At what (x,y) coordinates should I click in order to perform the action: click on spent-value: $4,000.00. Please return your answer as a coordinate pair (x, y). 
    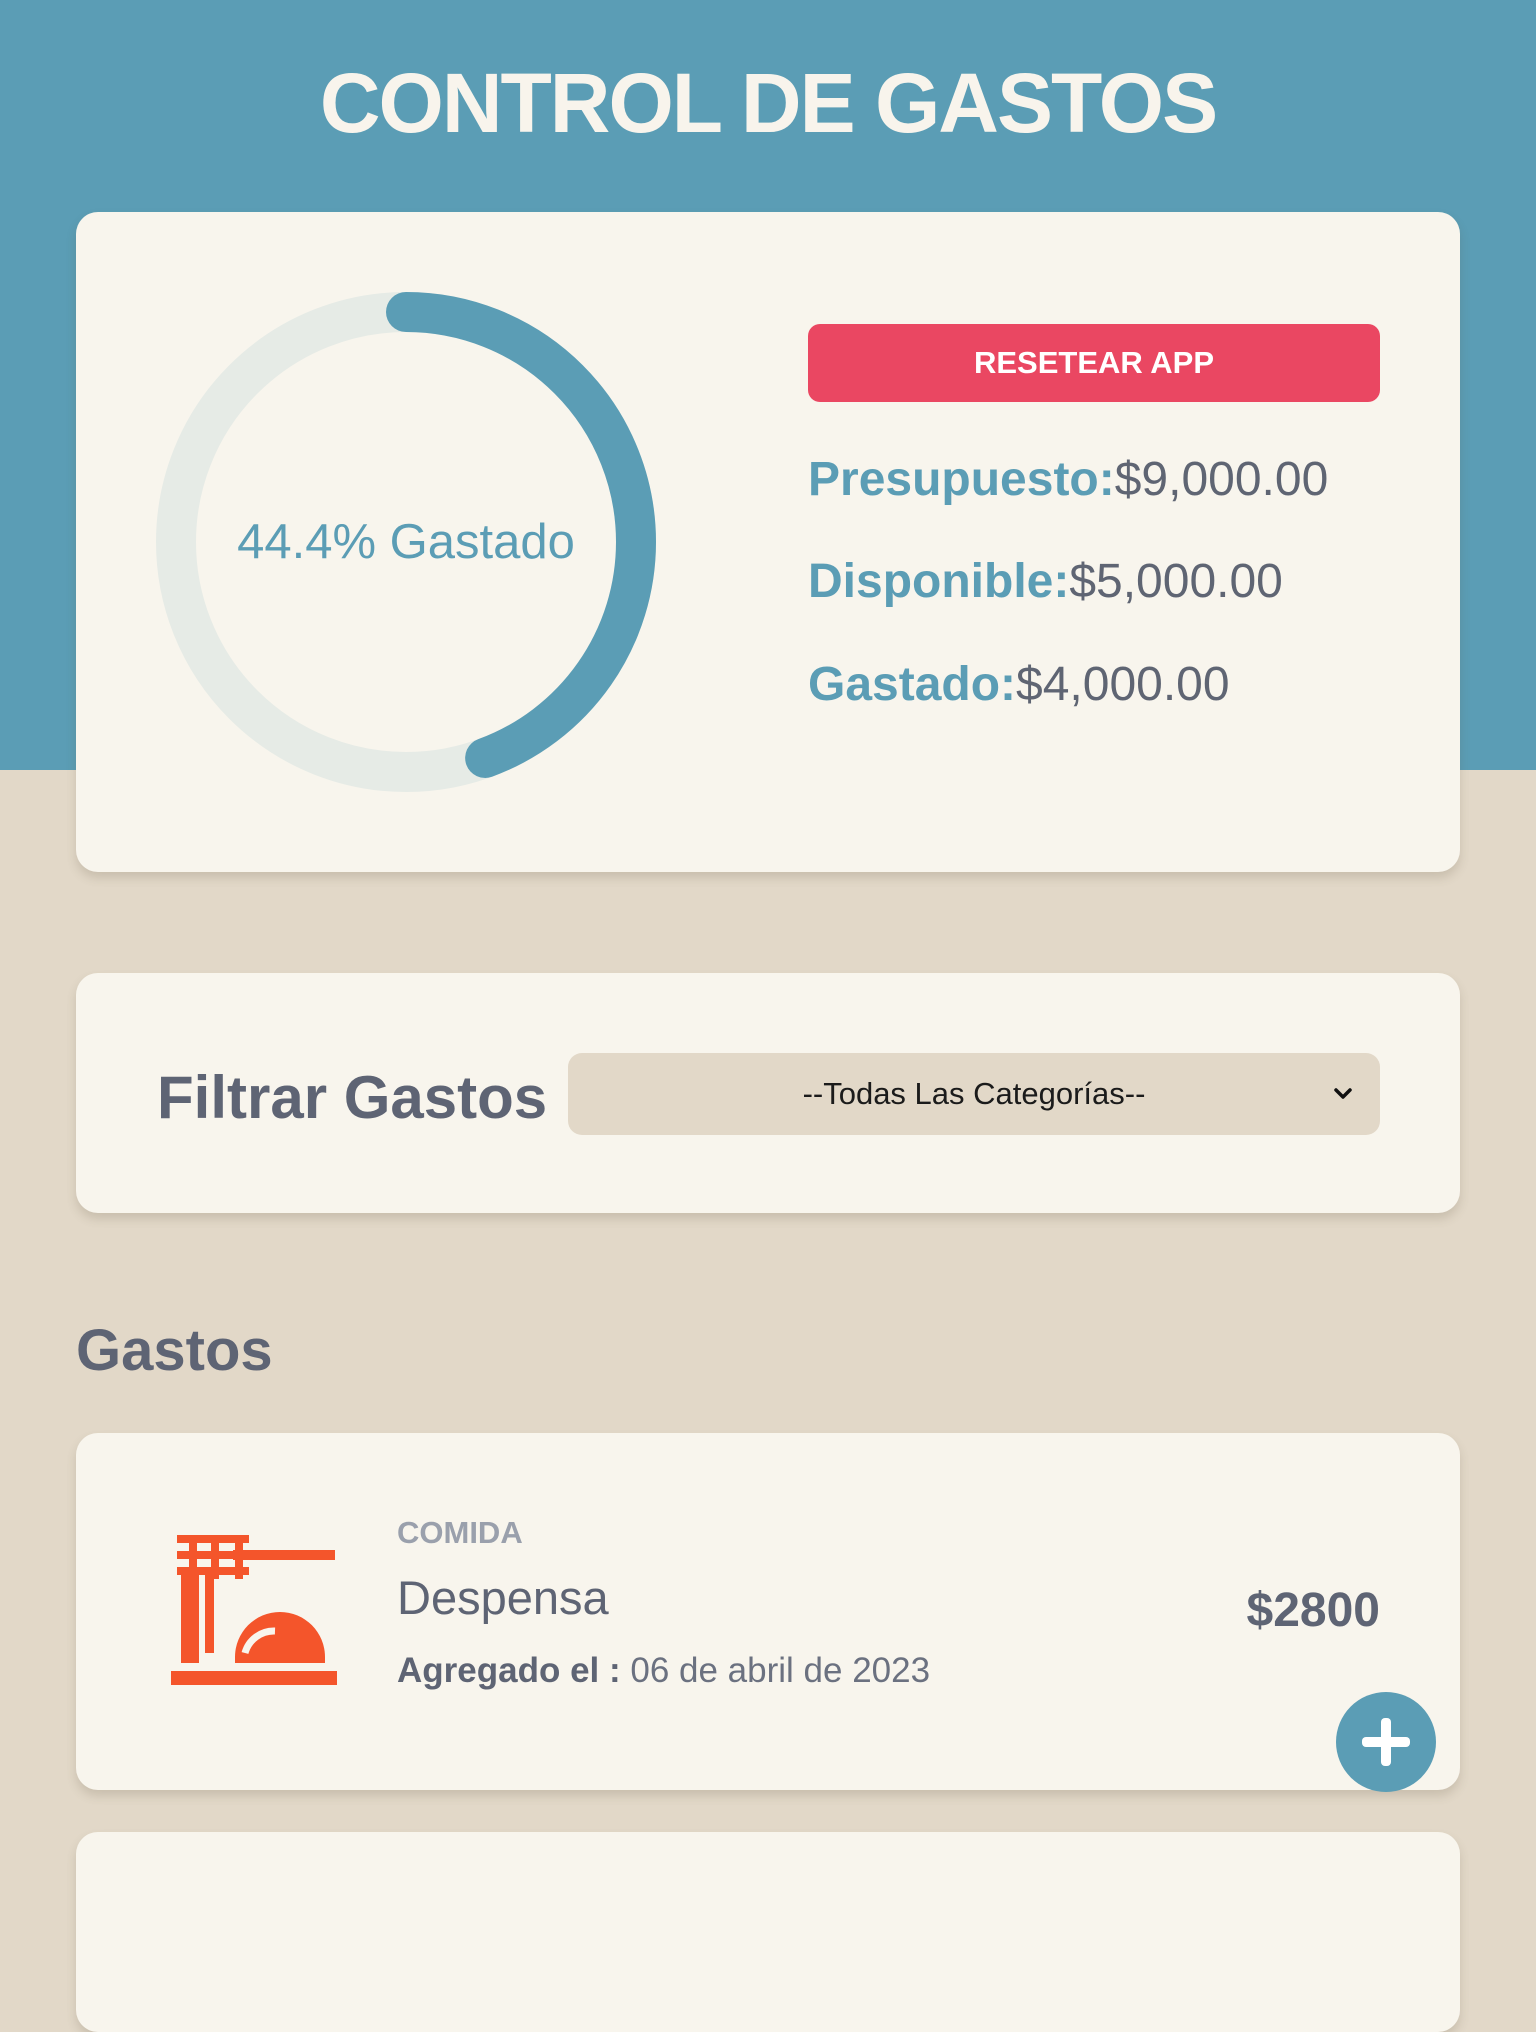
    Looking at the image, I should click on (1123, 684).